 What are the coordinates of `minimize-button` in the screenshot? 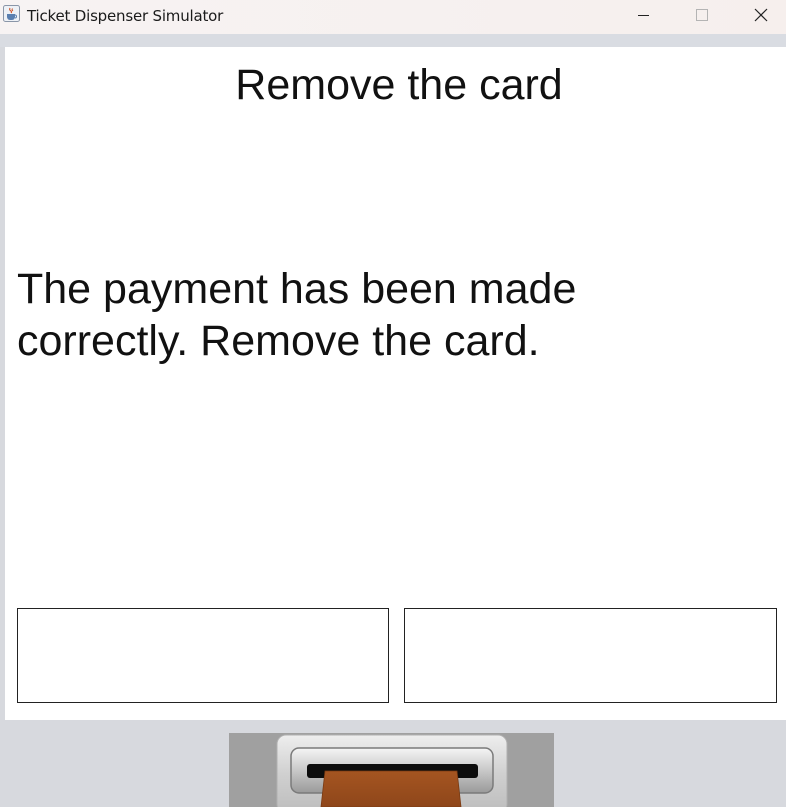 It's located at (643, 15).